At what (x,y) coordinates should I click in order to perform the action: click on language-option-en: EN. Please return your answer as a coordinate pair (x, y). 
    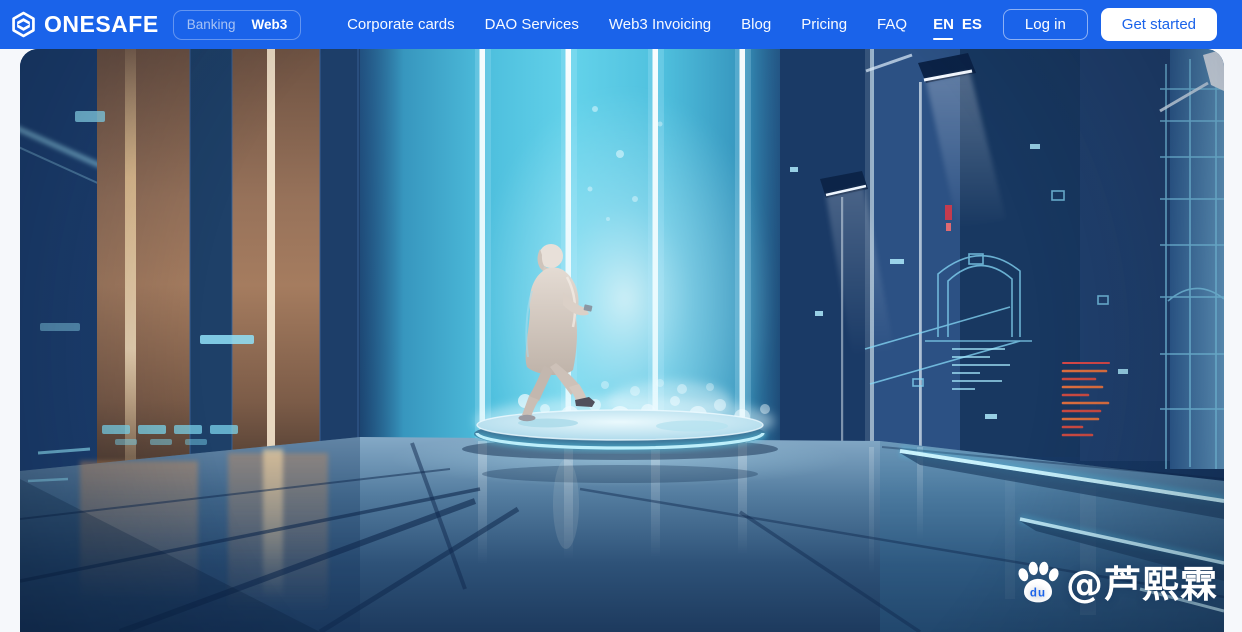
    Looking at the image, I should click on (943, 28).